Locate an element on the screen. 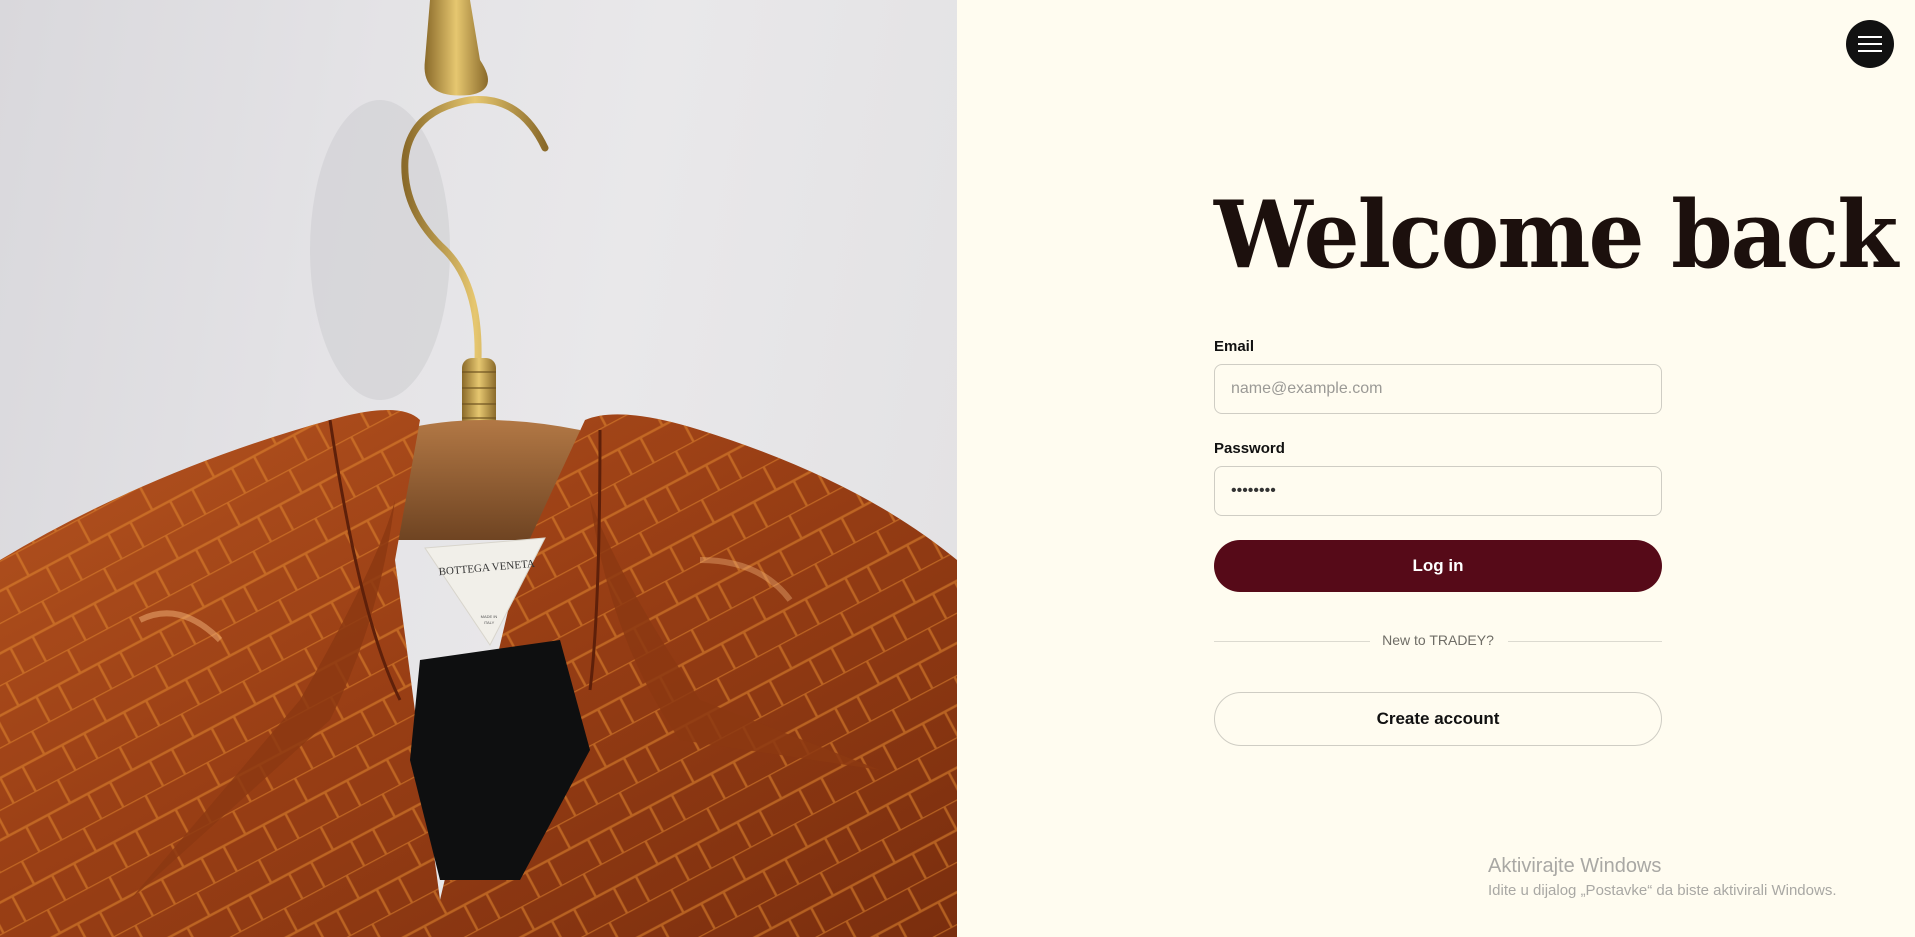  divider-line-right is located at coordinates (1585, 641).